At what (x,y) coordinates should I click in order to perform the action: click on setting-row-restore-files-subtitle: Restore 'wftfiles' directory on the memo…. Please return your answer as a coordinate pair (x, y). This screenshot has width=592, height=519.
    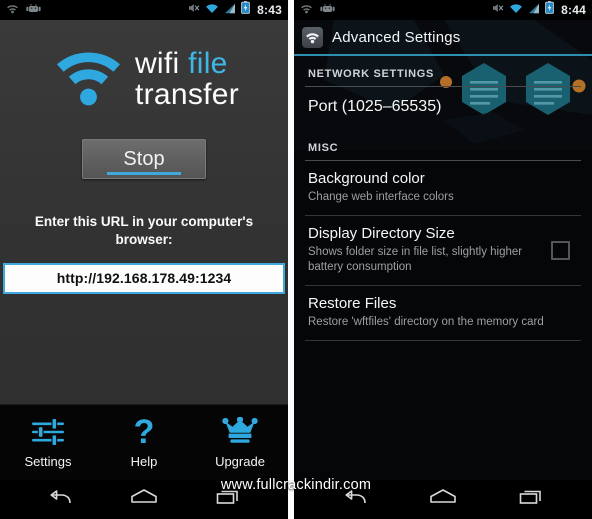
    Looking at the image, I should click on (426, 322).